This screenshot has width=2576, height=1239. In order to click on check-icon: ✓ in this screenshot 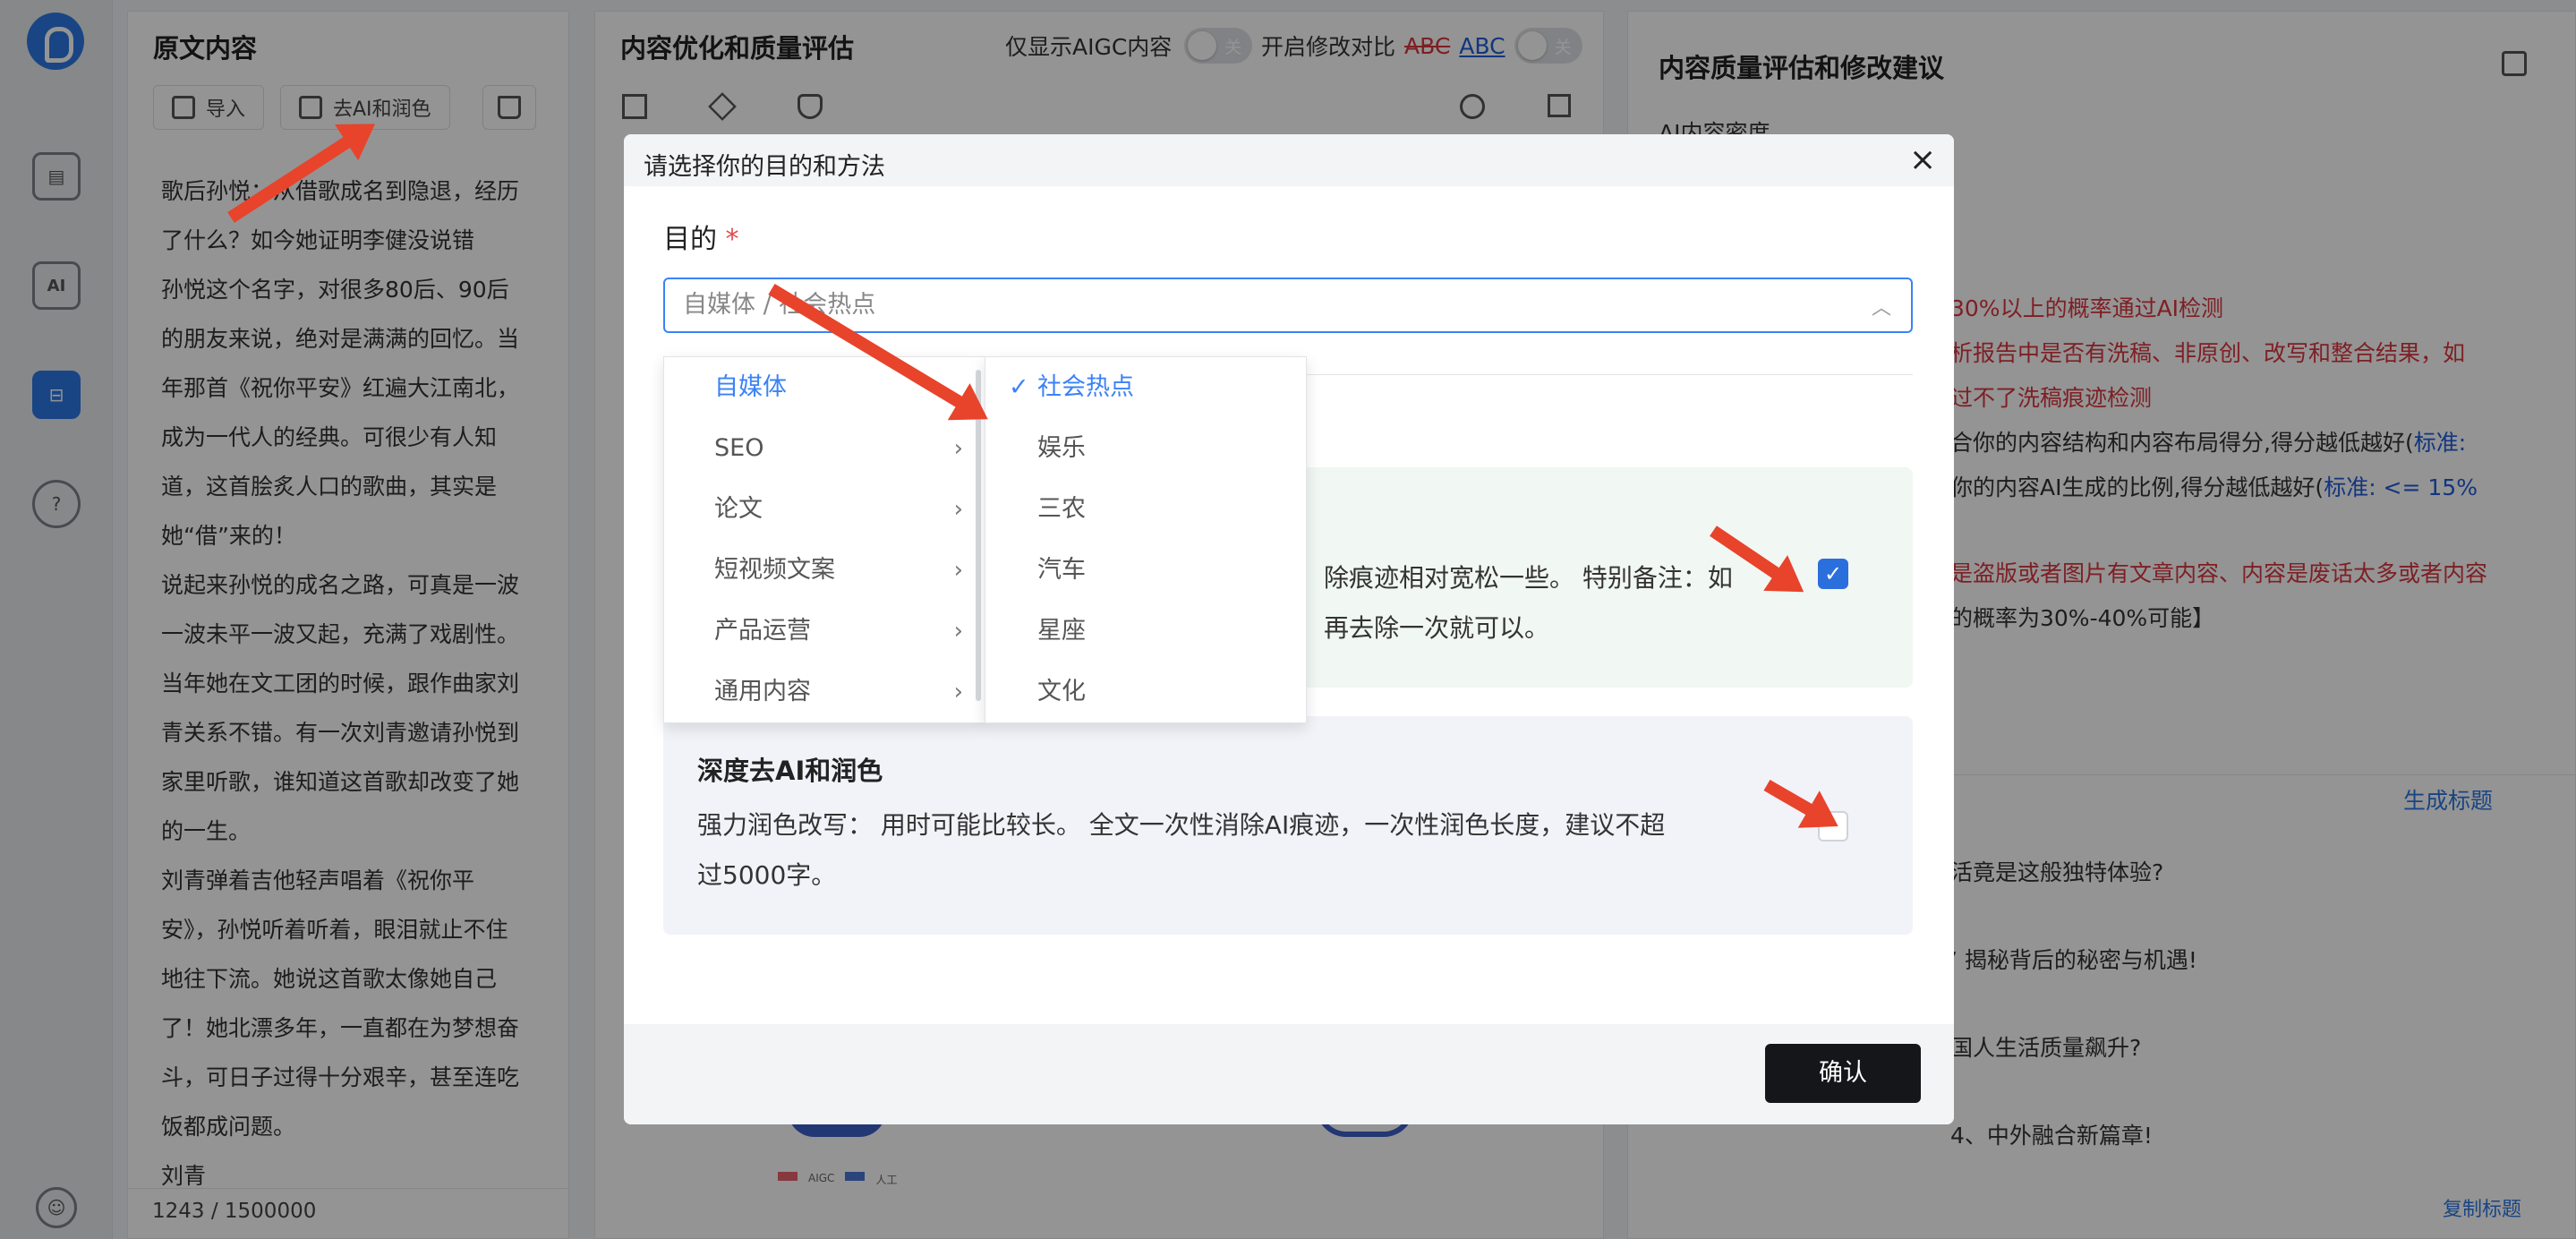, I will do `click(1019, 387)`.